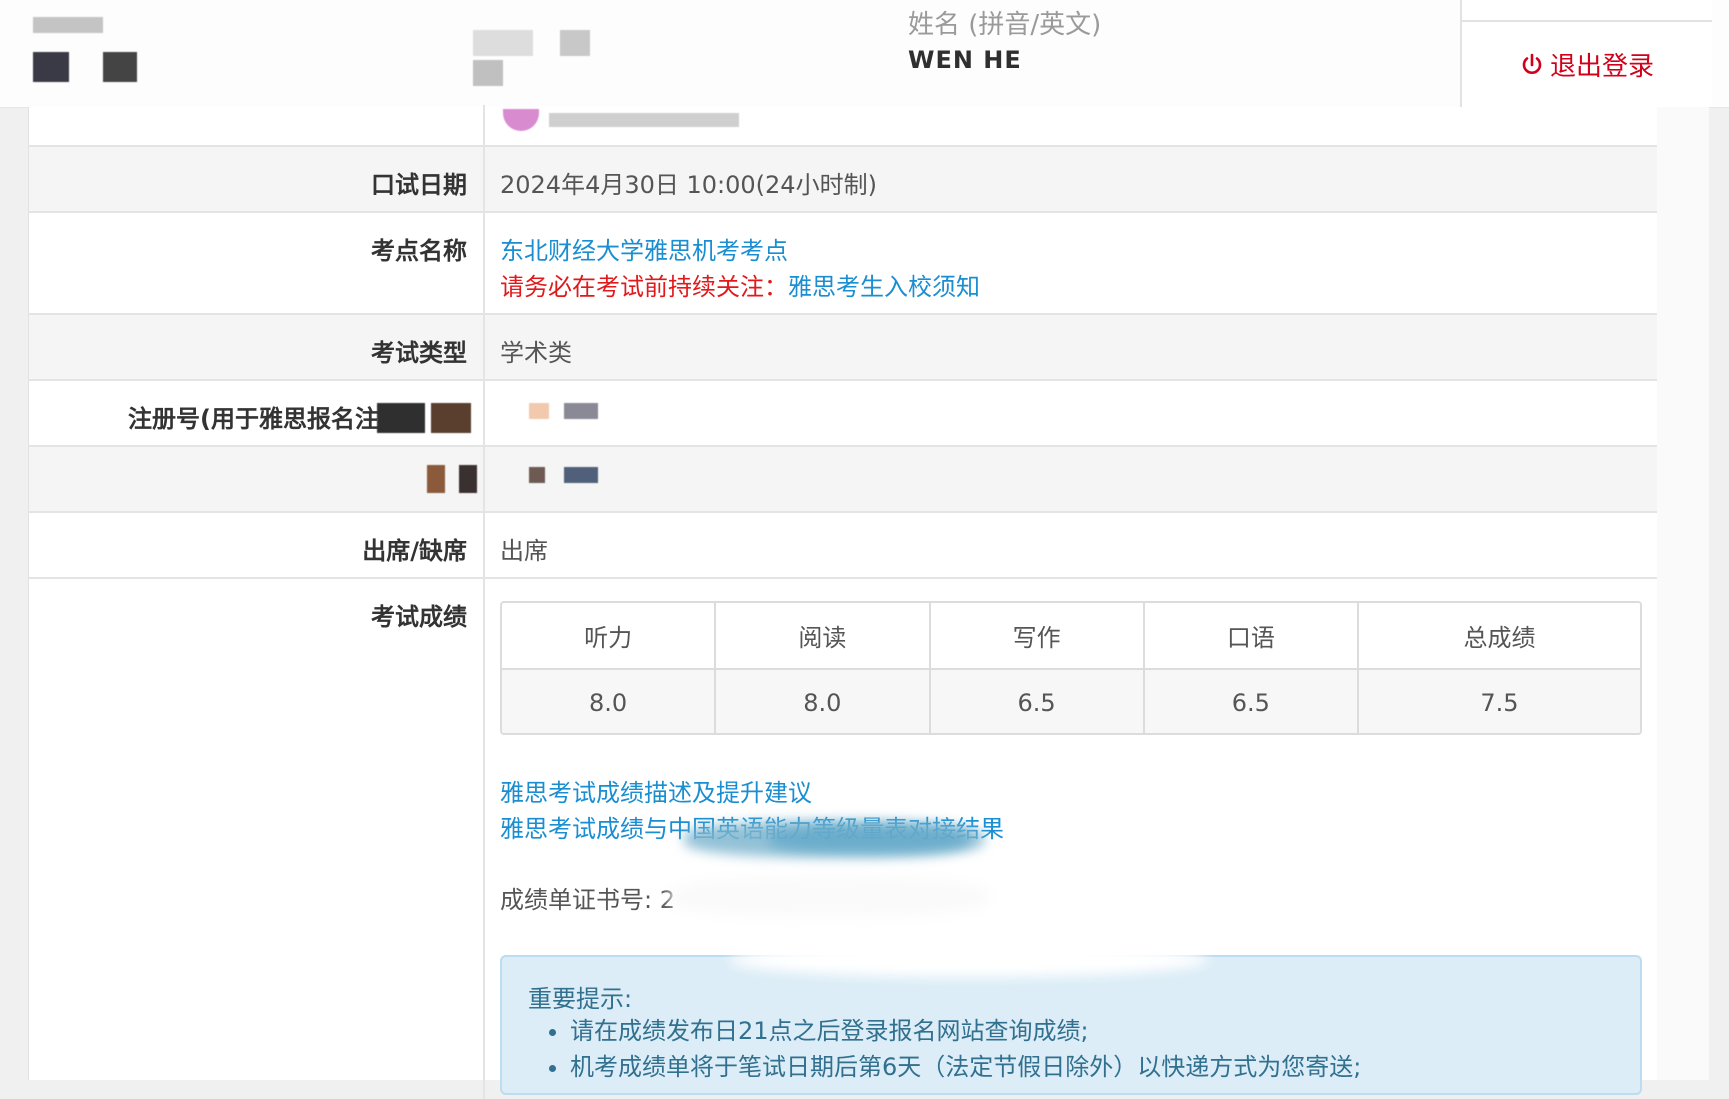  I want to click on power-icon, so click(1532, 65).